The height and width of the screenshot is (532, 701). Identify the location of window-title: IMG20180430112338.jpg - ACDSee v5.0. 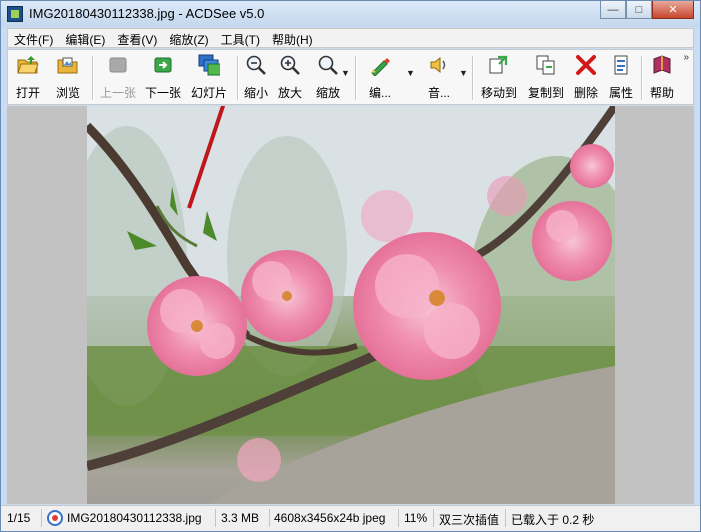
(147, 13).